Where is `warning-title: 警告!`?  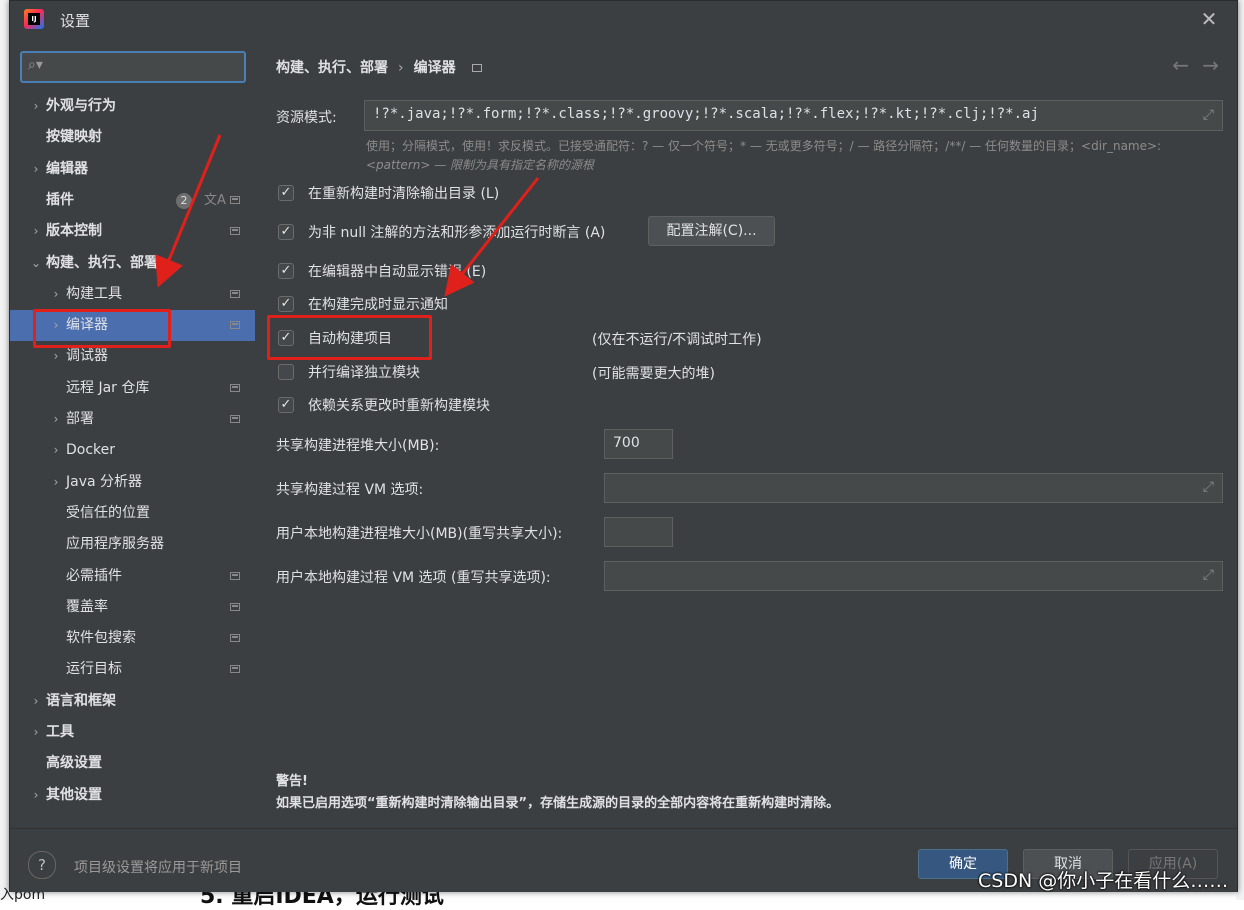
warning-title: 警告! is located at coordinates (292, 781).